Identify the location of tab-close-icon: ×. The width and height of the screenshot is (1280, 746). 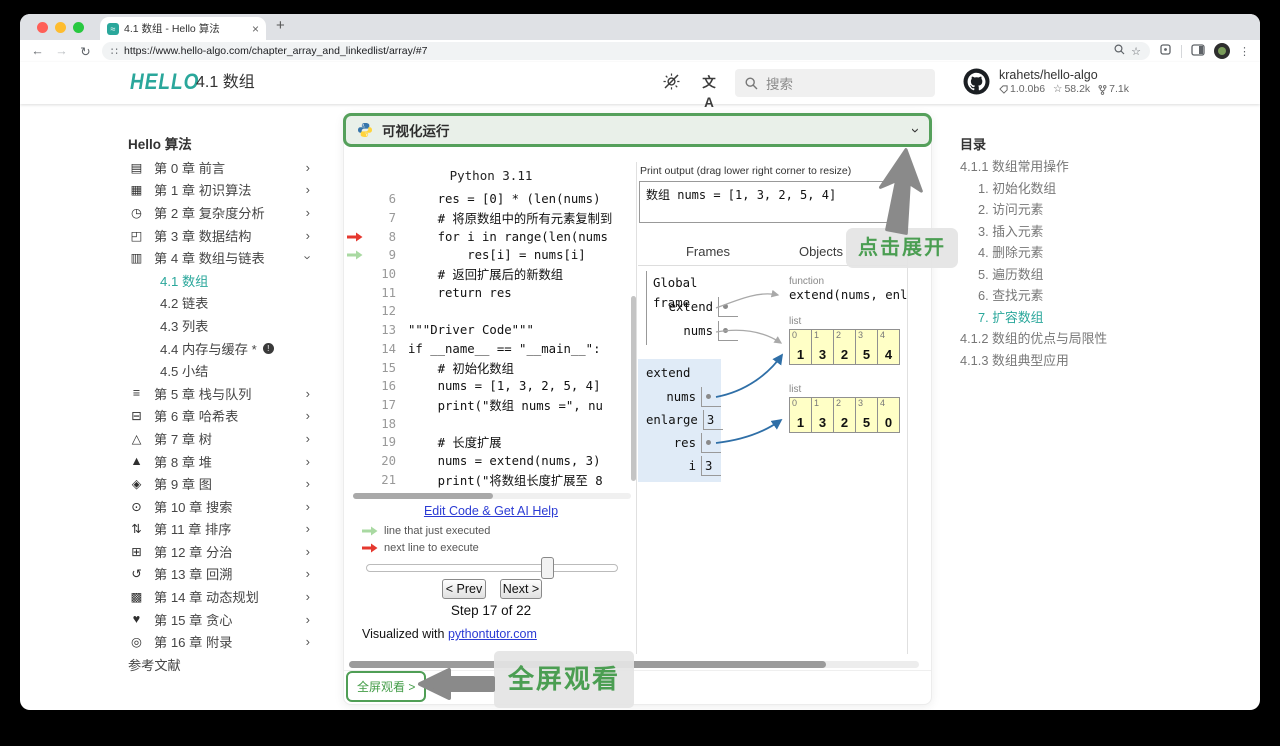
(255, 29).